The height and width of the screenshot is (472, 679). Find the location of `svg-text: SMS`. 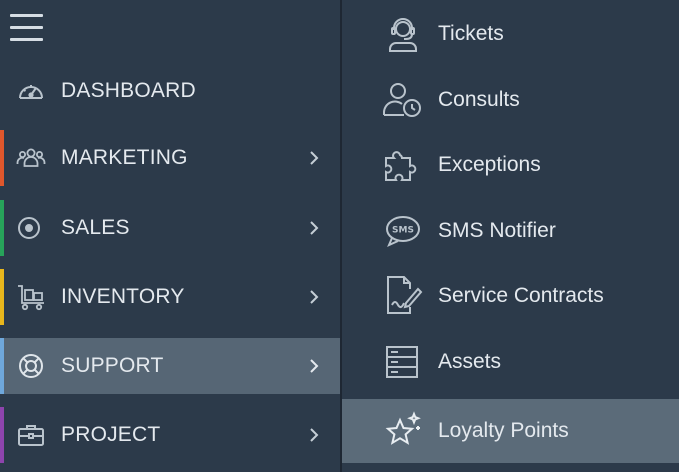

svg-text: SMS is located at coordinates (403, 231).